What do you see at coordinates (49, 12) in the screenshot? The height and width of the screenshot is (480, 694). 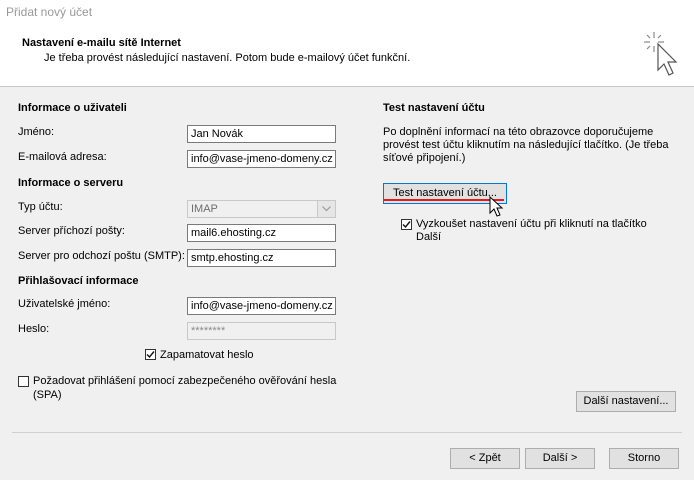 I see `window-title: Přidat nový účet` at bounding box center [49, 12].